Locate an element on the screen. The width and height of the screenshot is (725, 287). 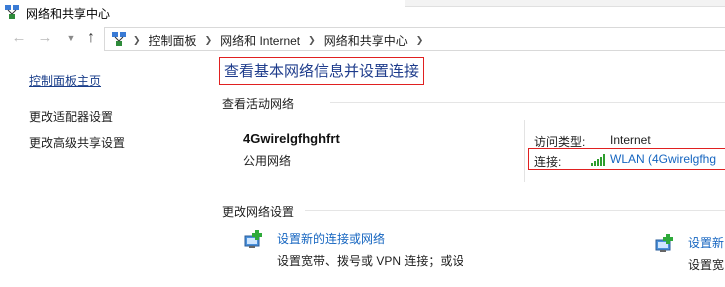
overlay-shadow is located at coordinates (565, 3).